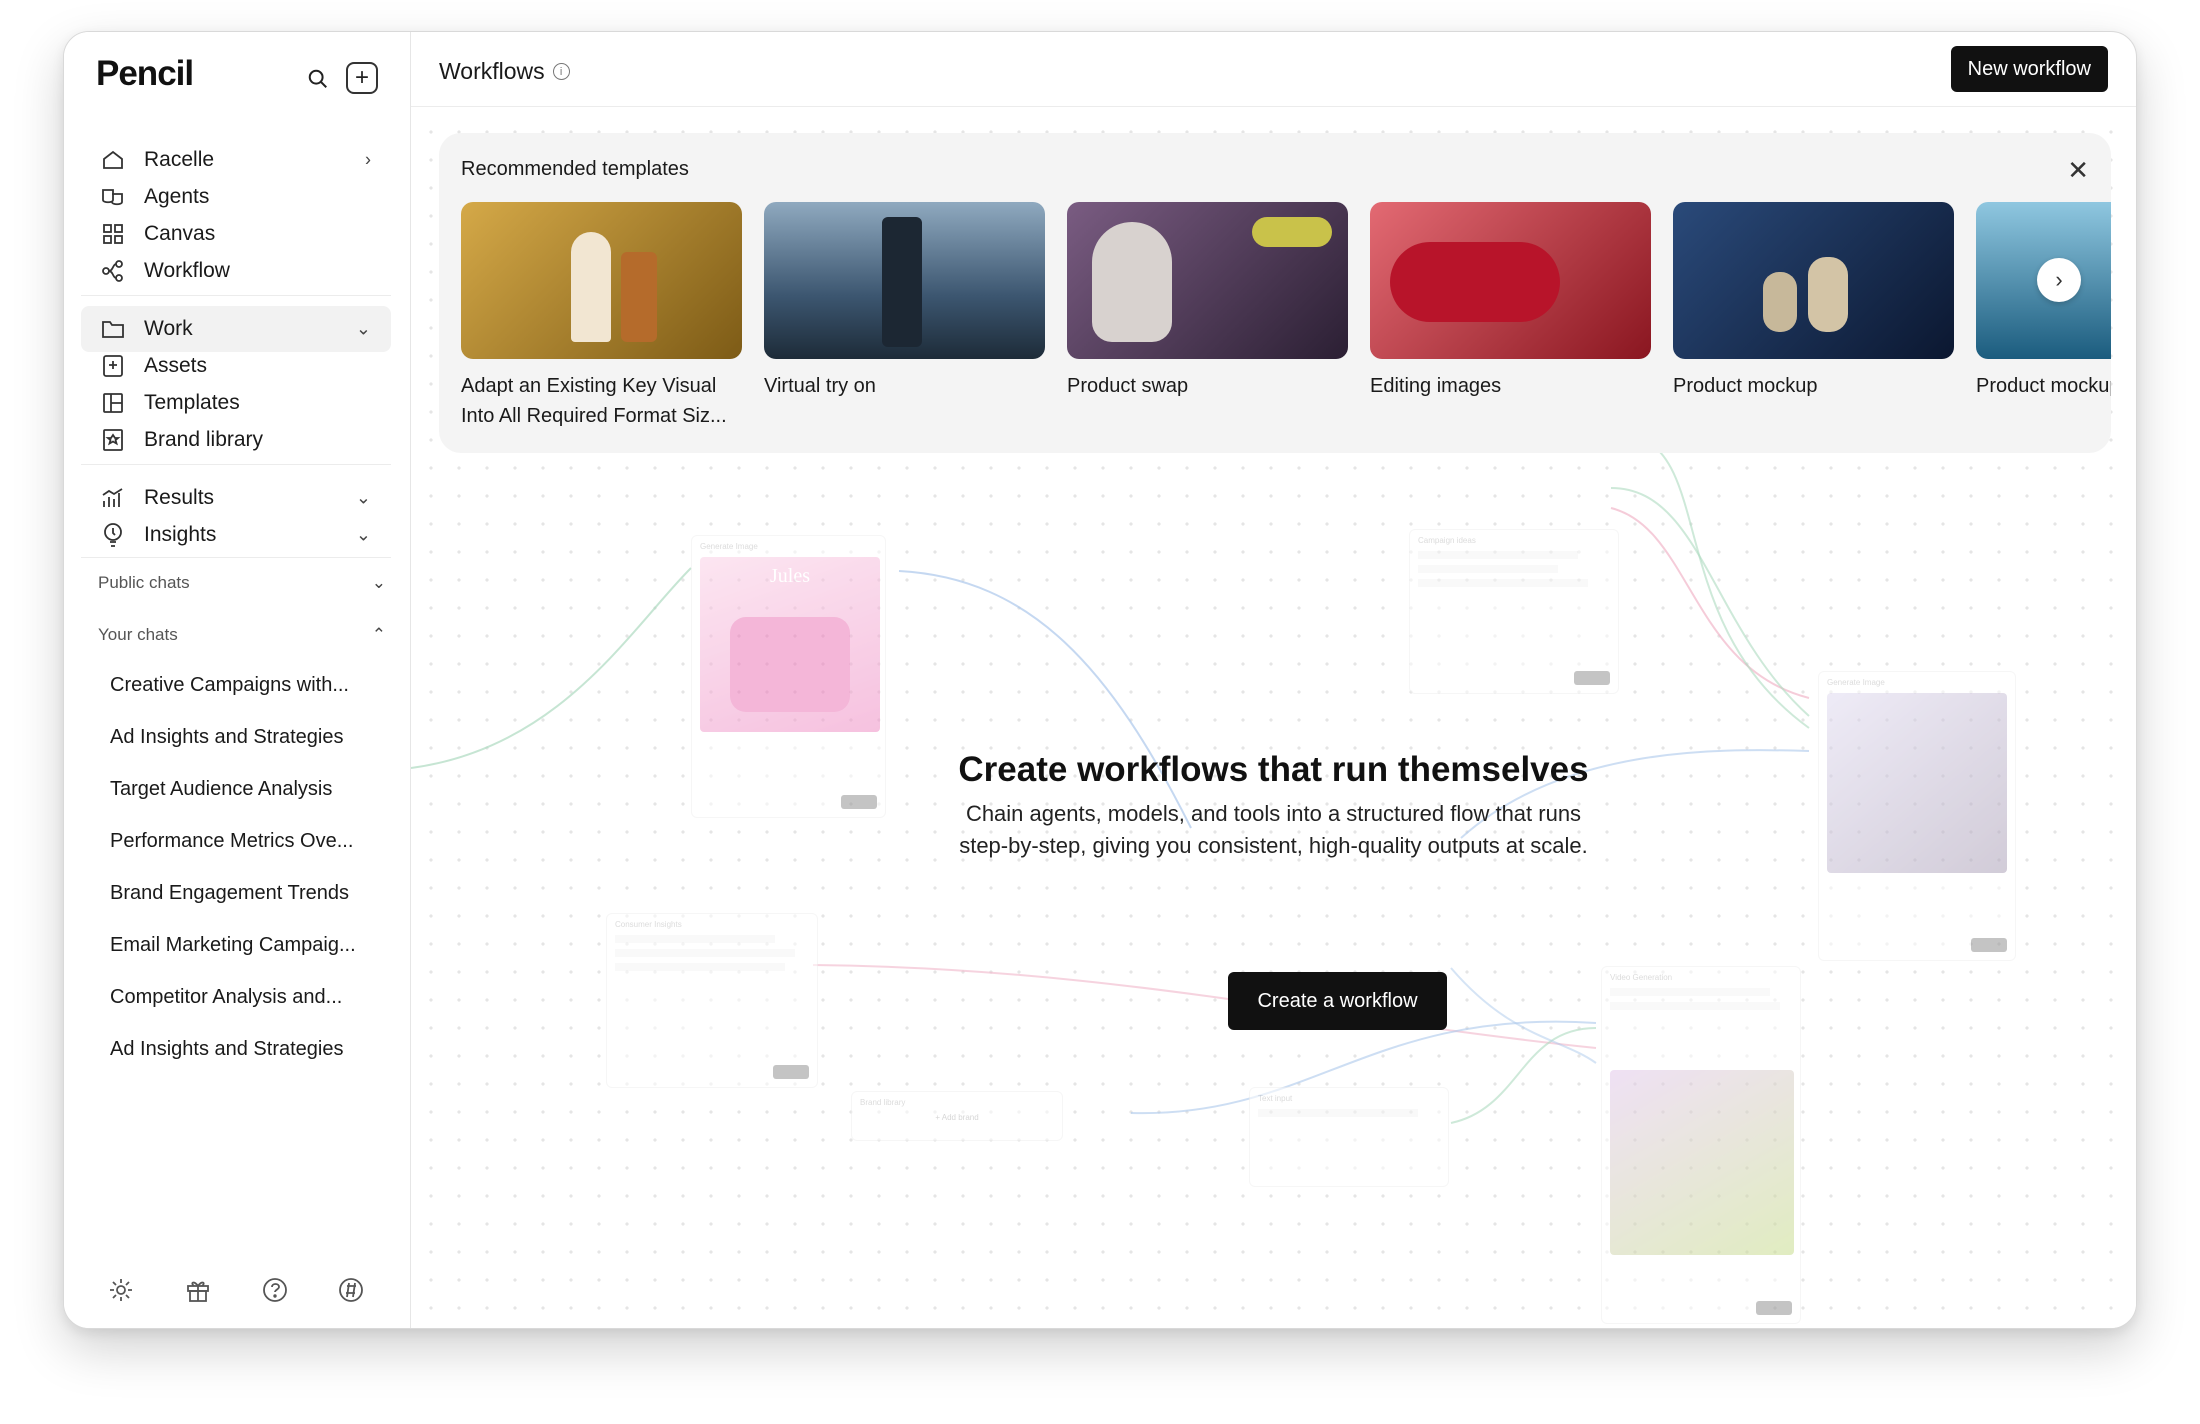 Image resolution: width=2200 pixels, height=1424 pixels. I want to click on new-chat-plus-icon: +, so click(362, 78).